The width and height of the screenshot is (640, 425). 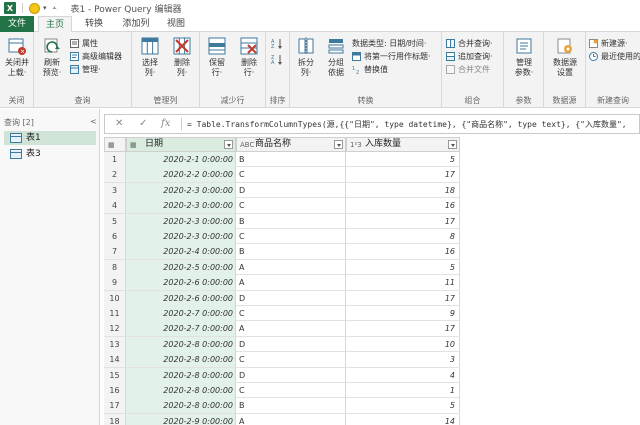 I want to click on row-number: 7, so click(x=115, y=252).